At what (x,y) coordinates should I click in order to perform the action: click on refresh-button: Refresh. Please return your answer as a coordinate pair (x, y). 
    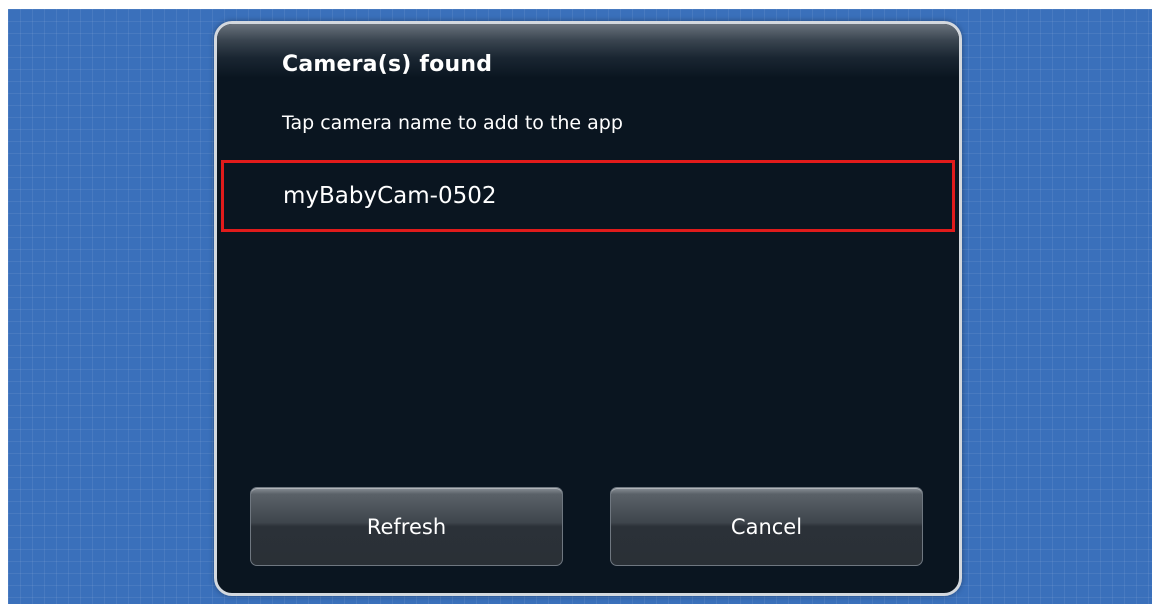
    Looking at the image, I should click on (406, 526).